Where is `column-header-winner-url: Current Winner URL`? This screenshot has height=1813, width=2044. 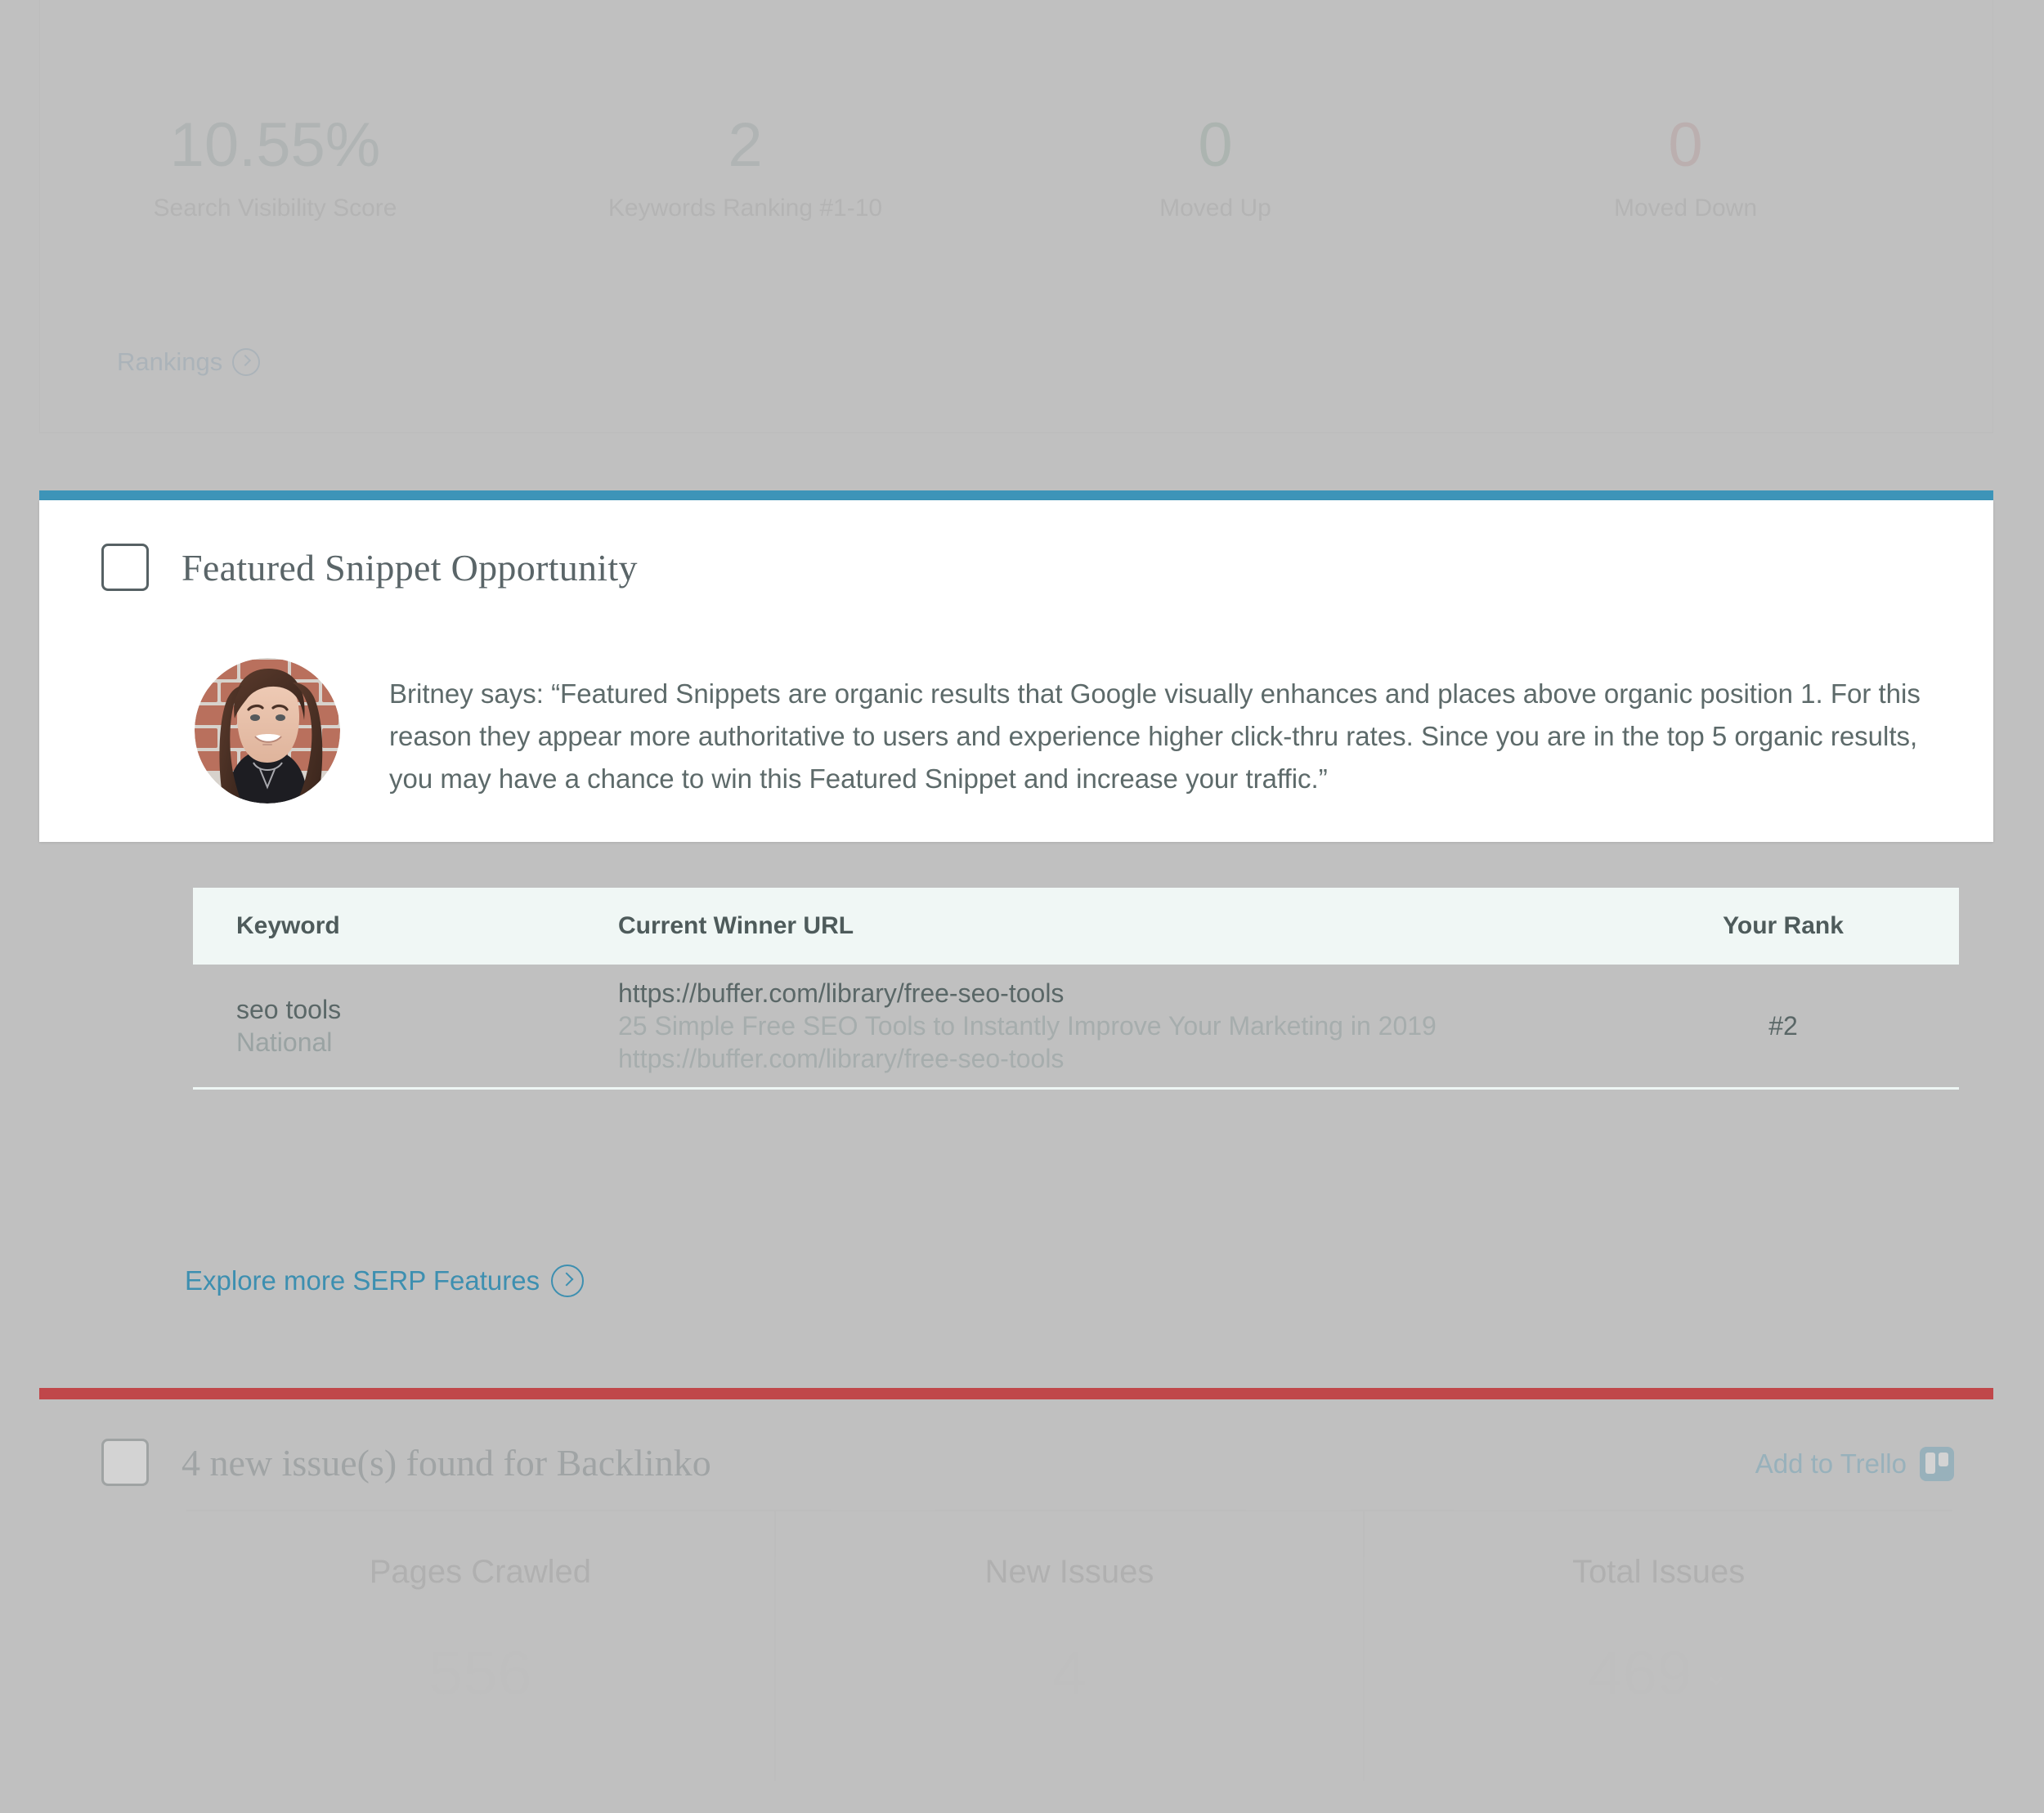
column-header-winner-url: Current Winner URL is located at coordinates (736, 925).